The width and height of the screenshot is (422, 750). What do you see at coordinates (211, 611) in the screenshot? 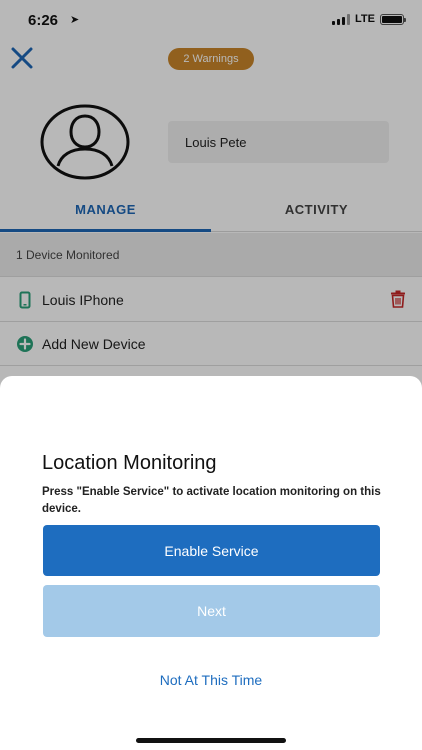
I see `next-button: Next` at bounding box center [211, 611].